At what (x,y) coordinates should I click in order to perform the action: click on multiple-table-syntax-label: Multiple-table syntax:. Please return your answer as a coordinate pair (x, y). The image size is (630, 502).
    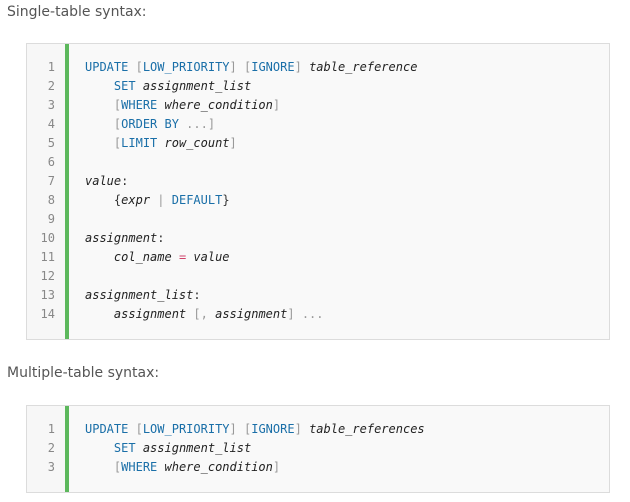
    Looking at the image, I should click on (83, 373).